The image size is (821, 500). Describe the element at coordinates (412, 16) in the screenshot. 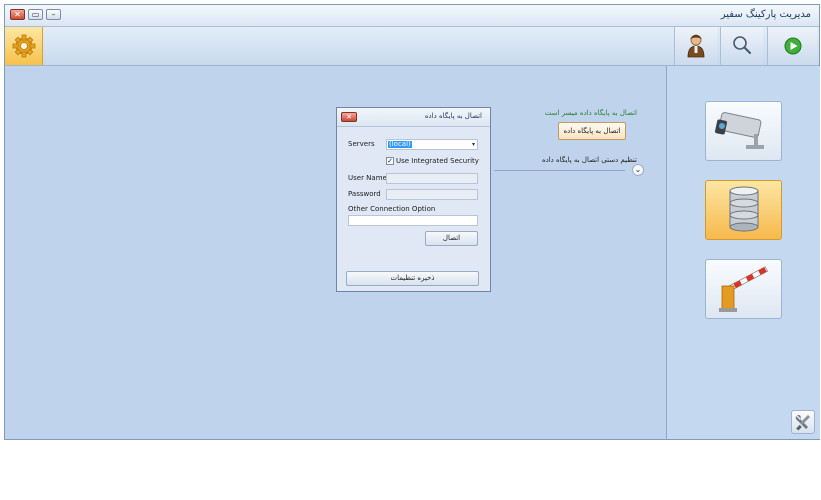

I see `title-bar: ✕ ▭ – مدیریت پارکینگ سفیر` at that location.